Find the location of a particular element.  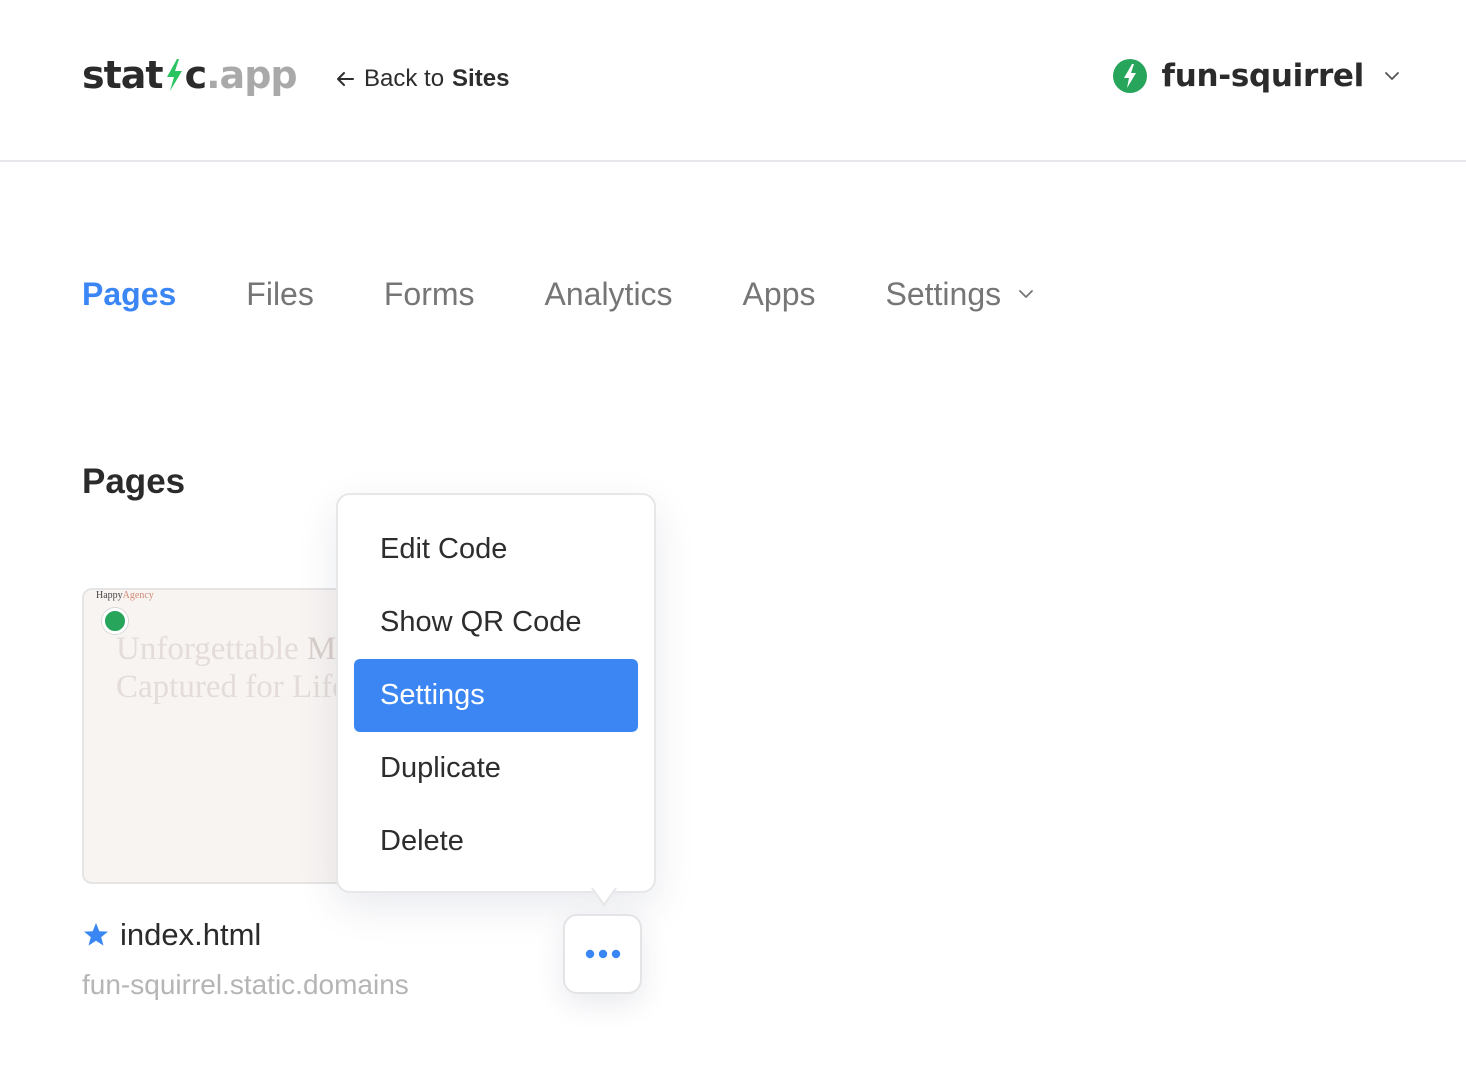

lightning-bolt-icon is located at coordinates (174, 75).